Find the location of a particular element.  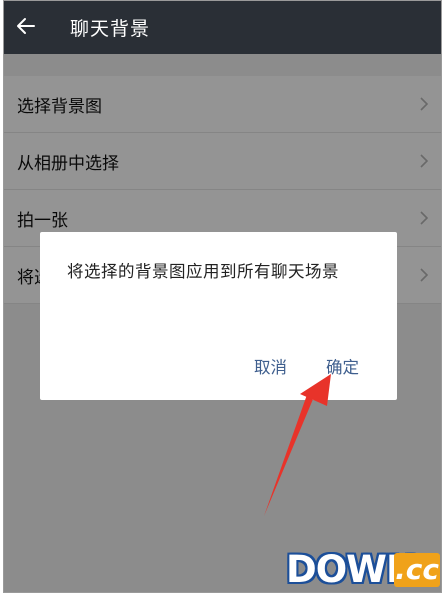

dialog-message: 将选择的背景图应用到所有聊天场景 is located at coordinates (203, 271).